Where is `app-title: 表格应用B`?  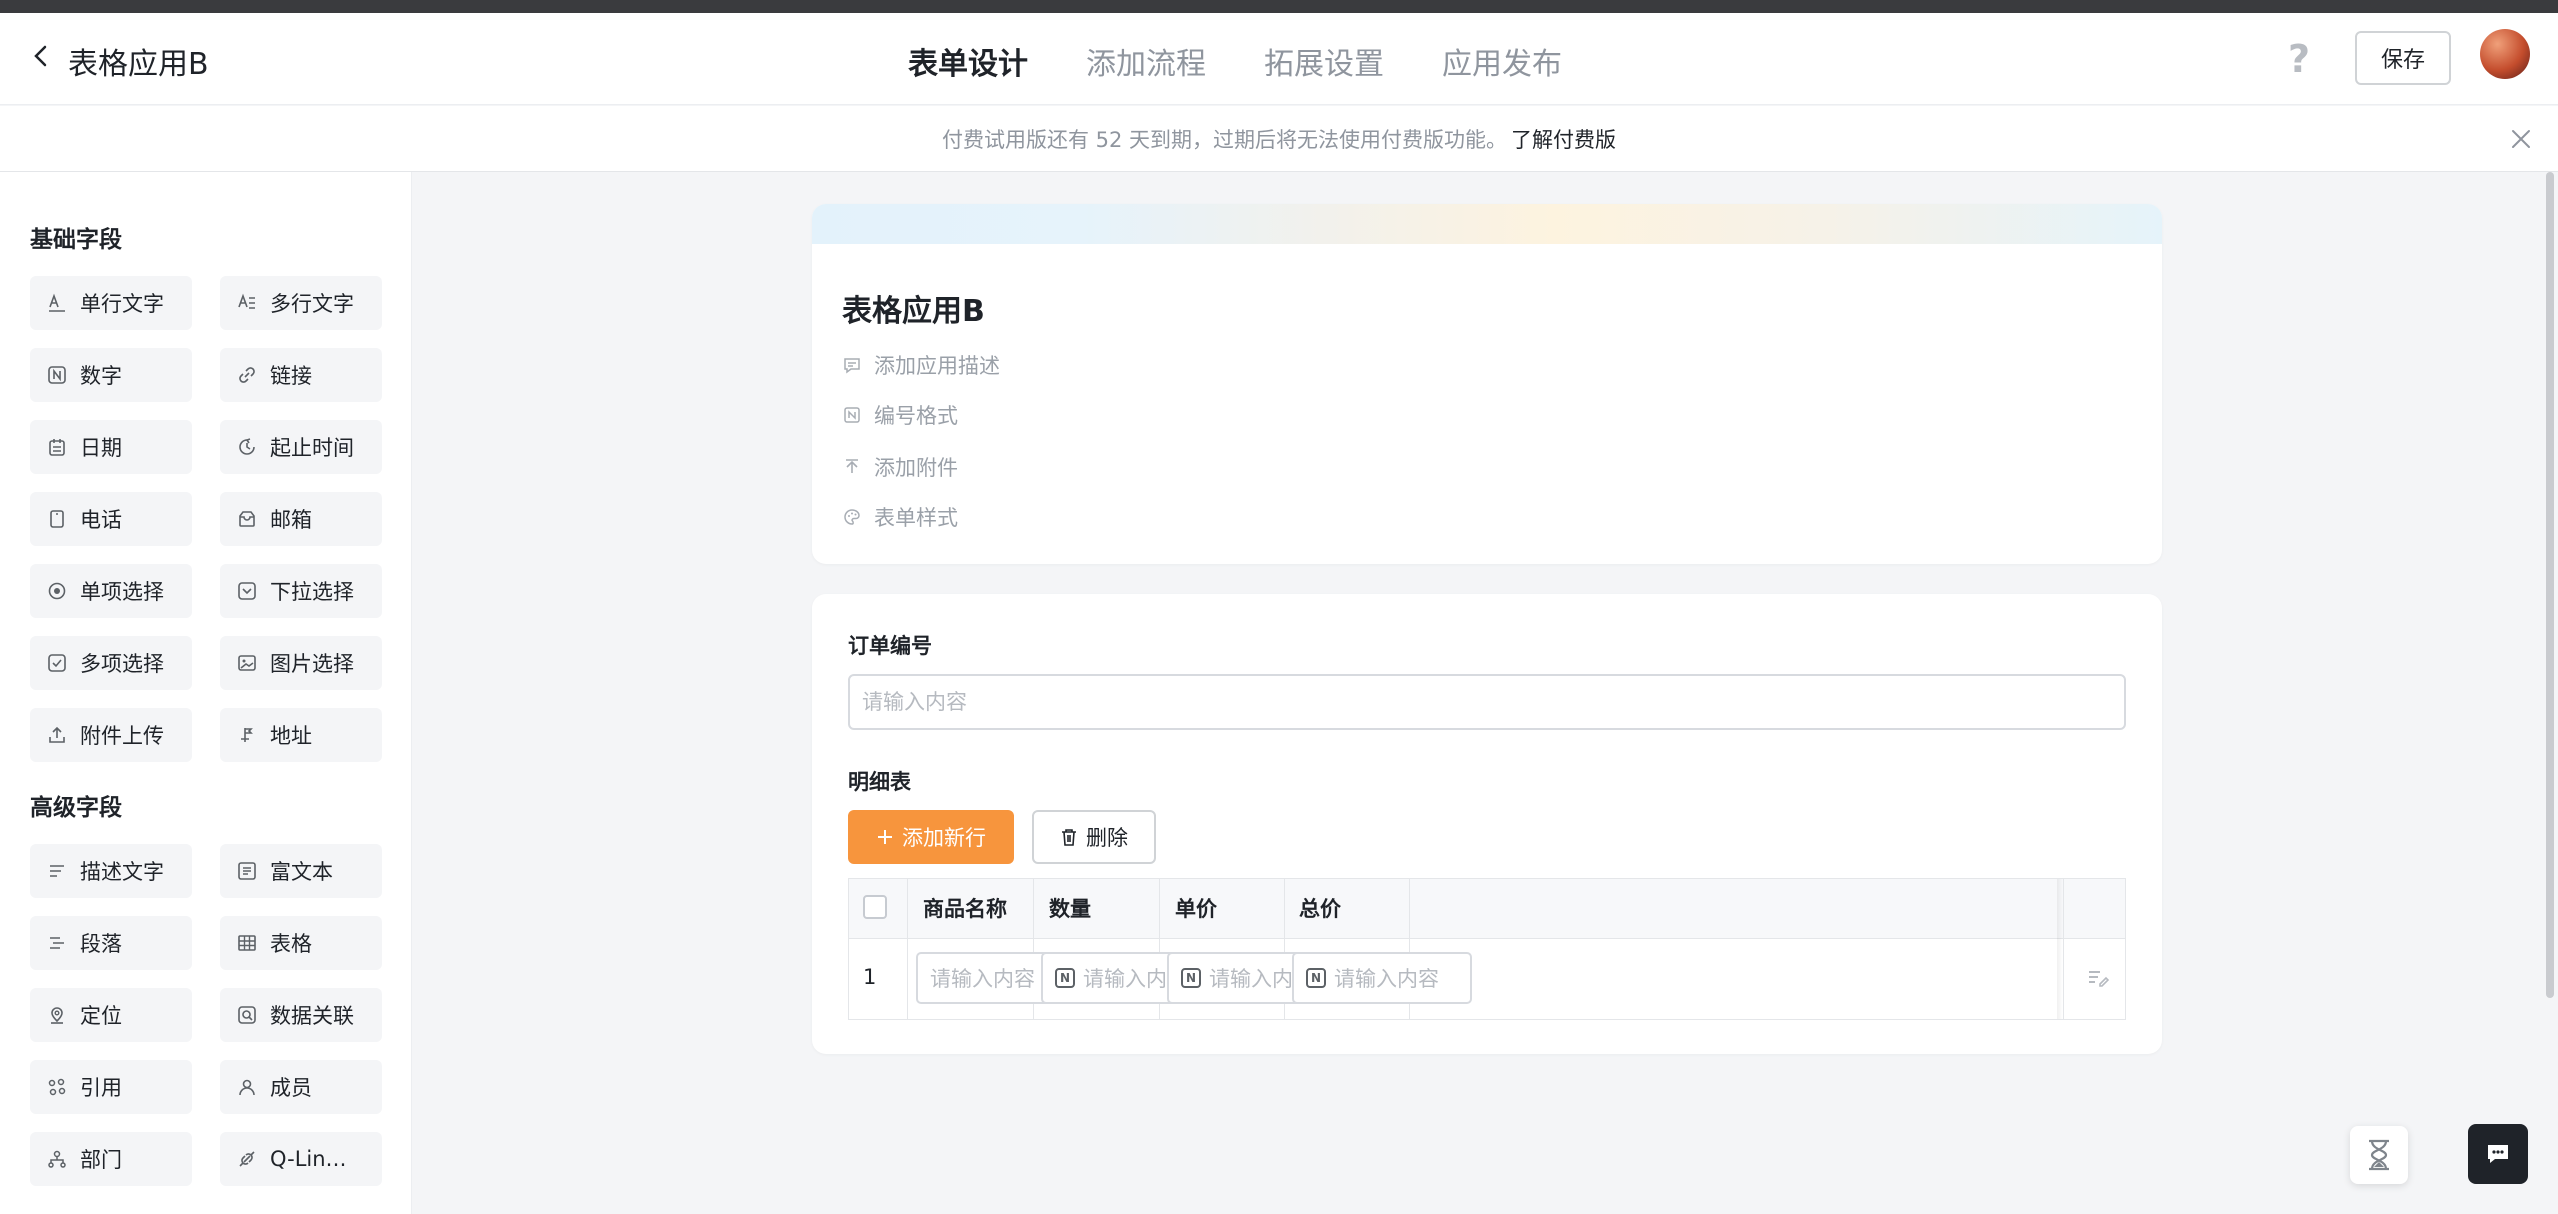
app-title: 表格应用B is located at coordinates (138, 64).